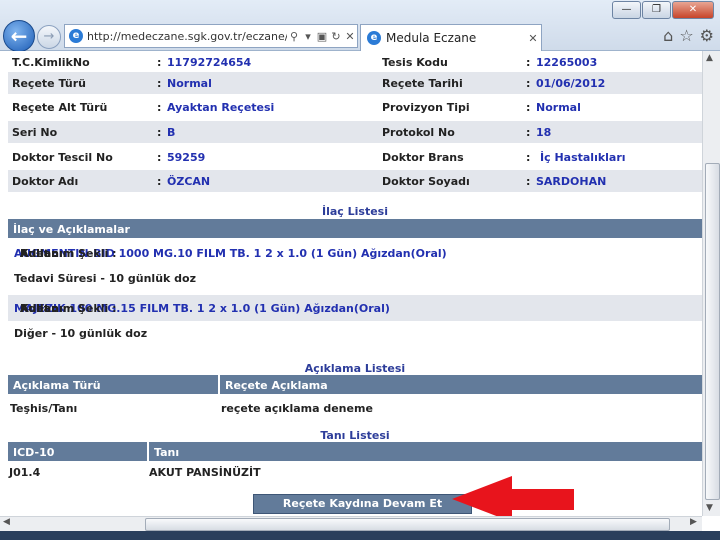  What do you see at coordinates (60, 107) in the screenshot?
I see `label-recete-alt-turu: Reçete Alt Türü` at bounding box center [60, 107].